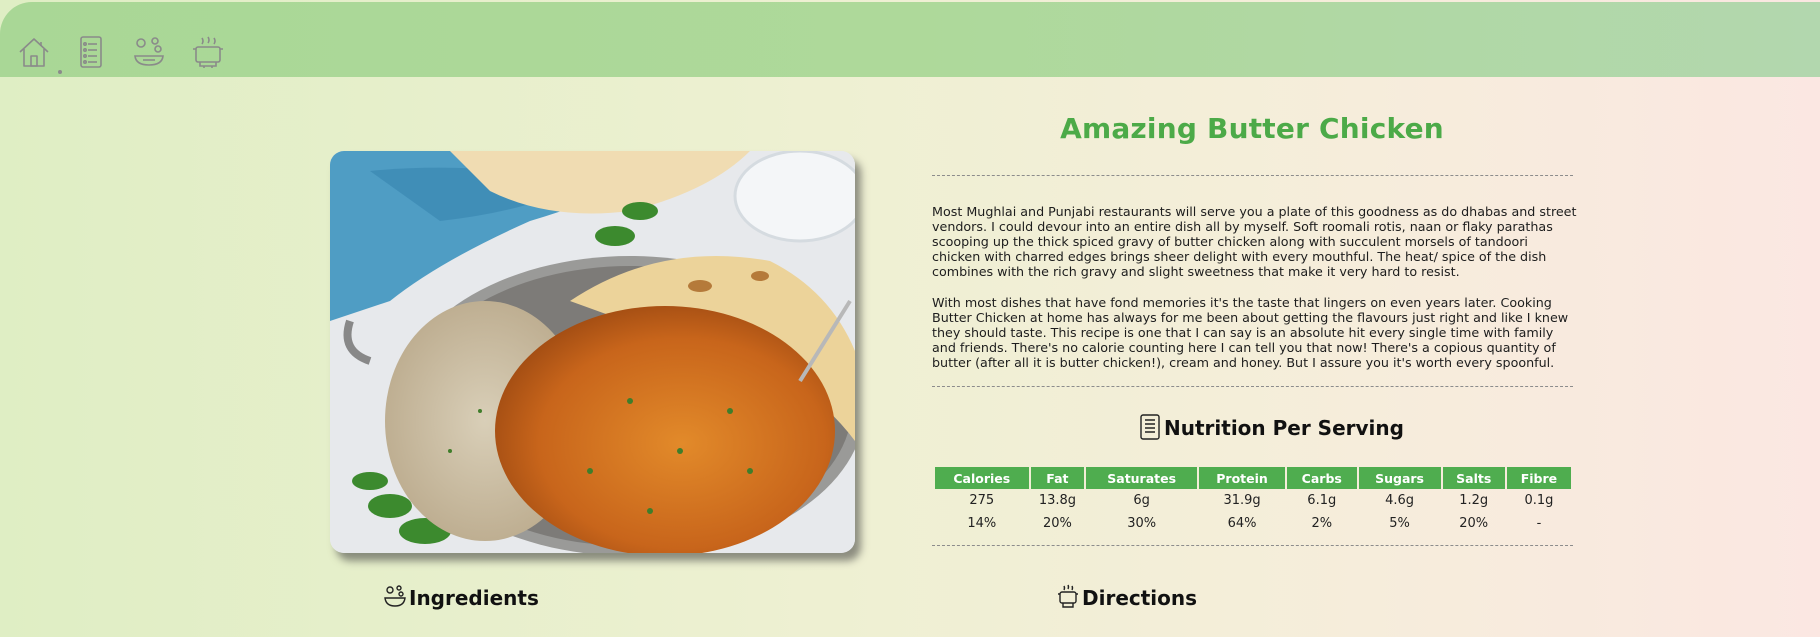  What do you see at coordinates (1252, 175) in the screenshot?
I see `divider-top` at bounding box center [1252, 175].